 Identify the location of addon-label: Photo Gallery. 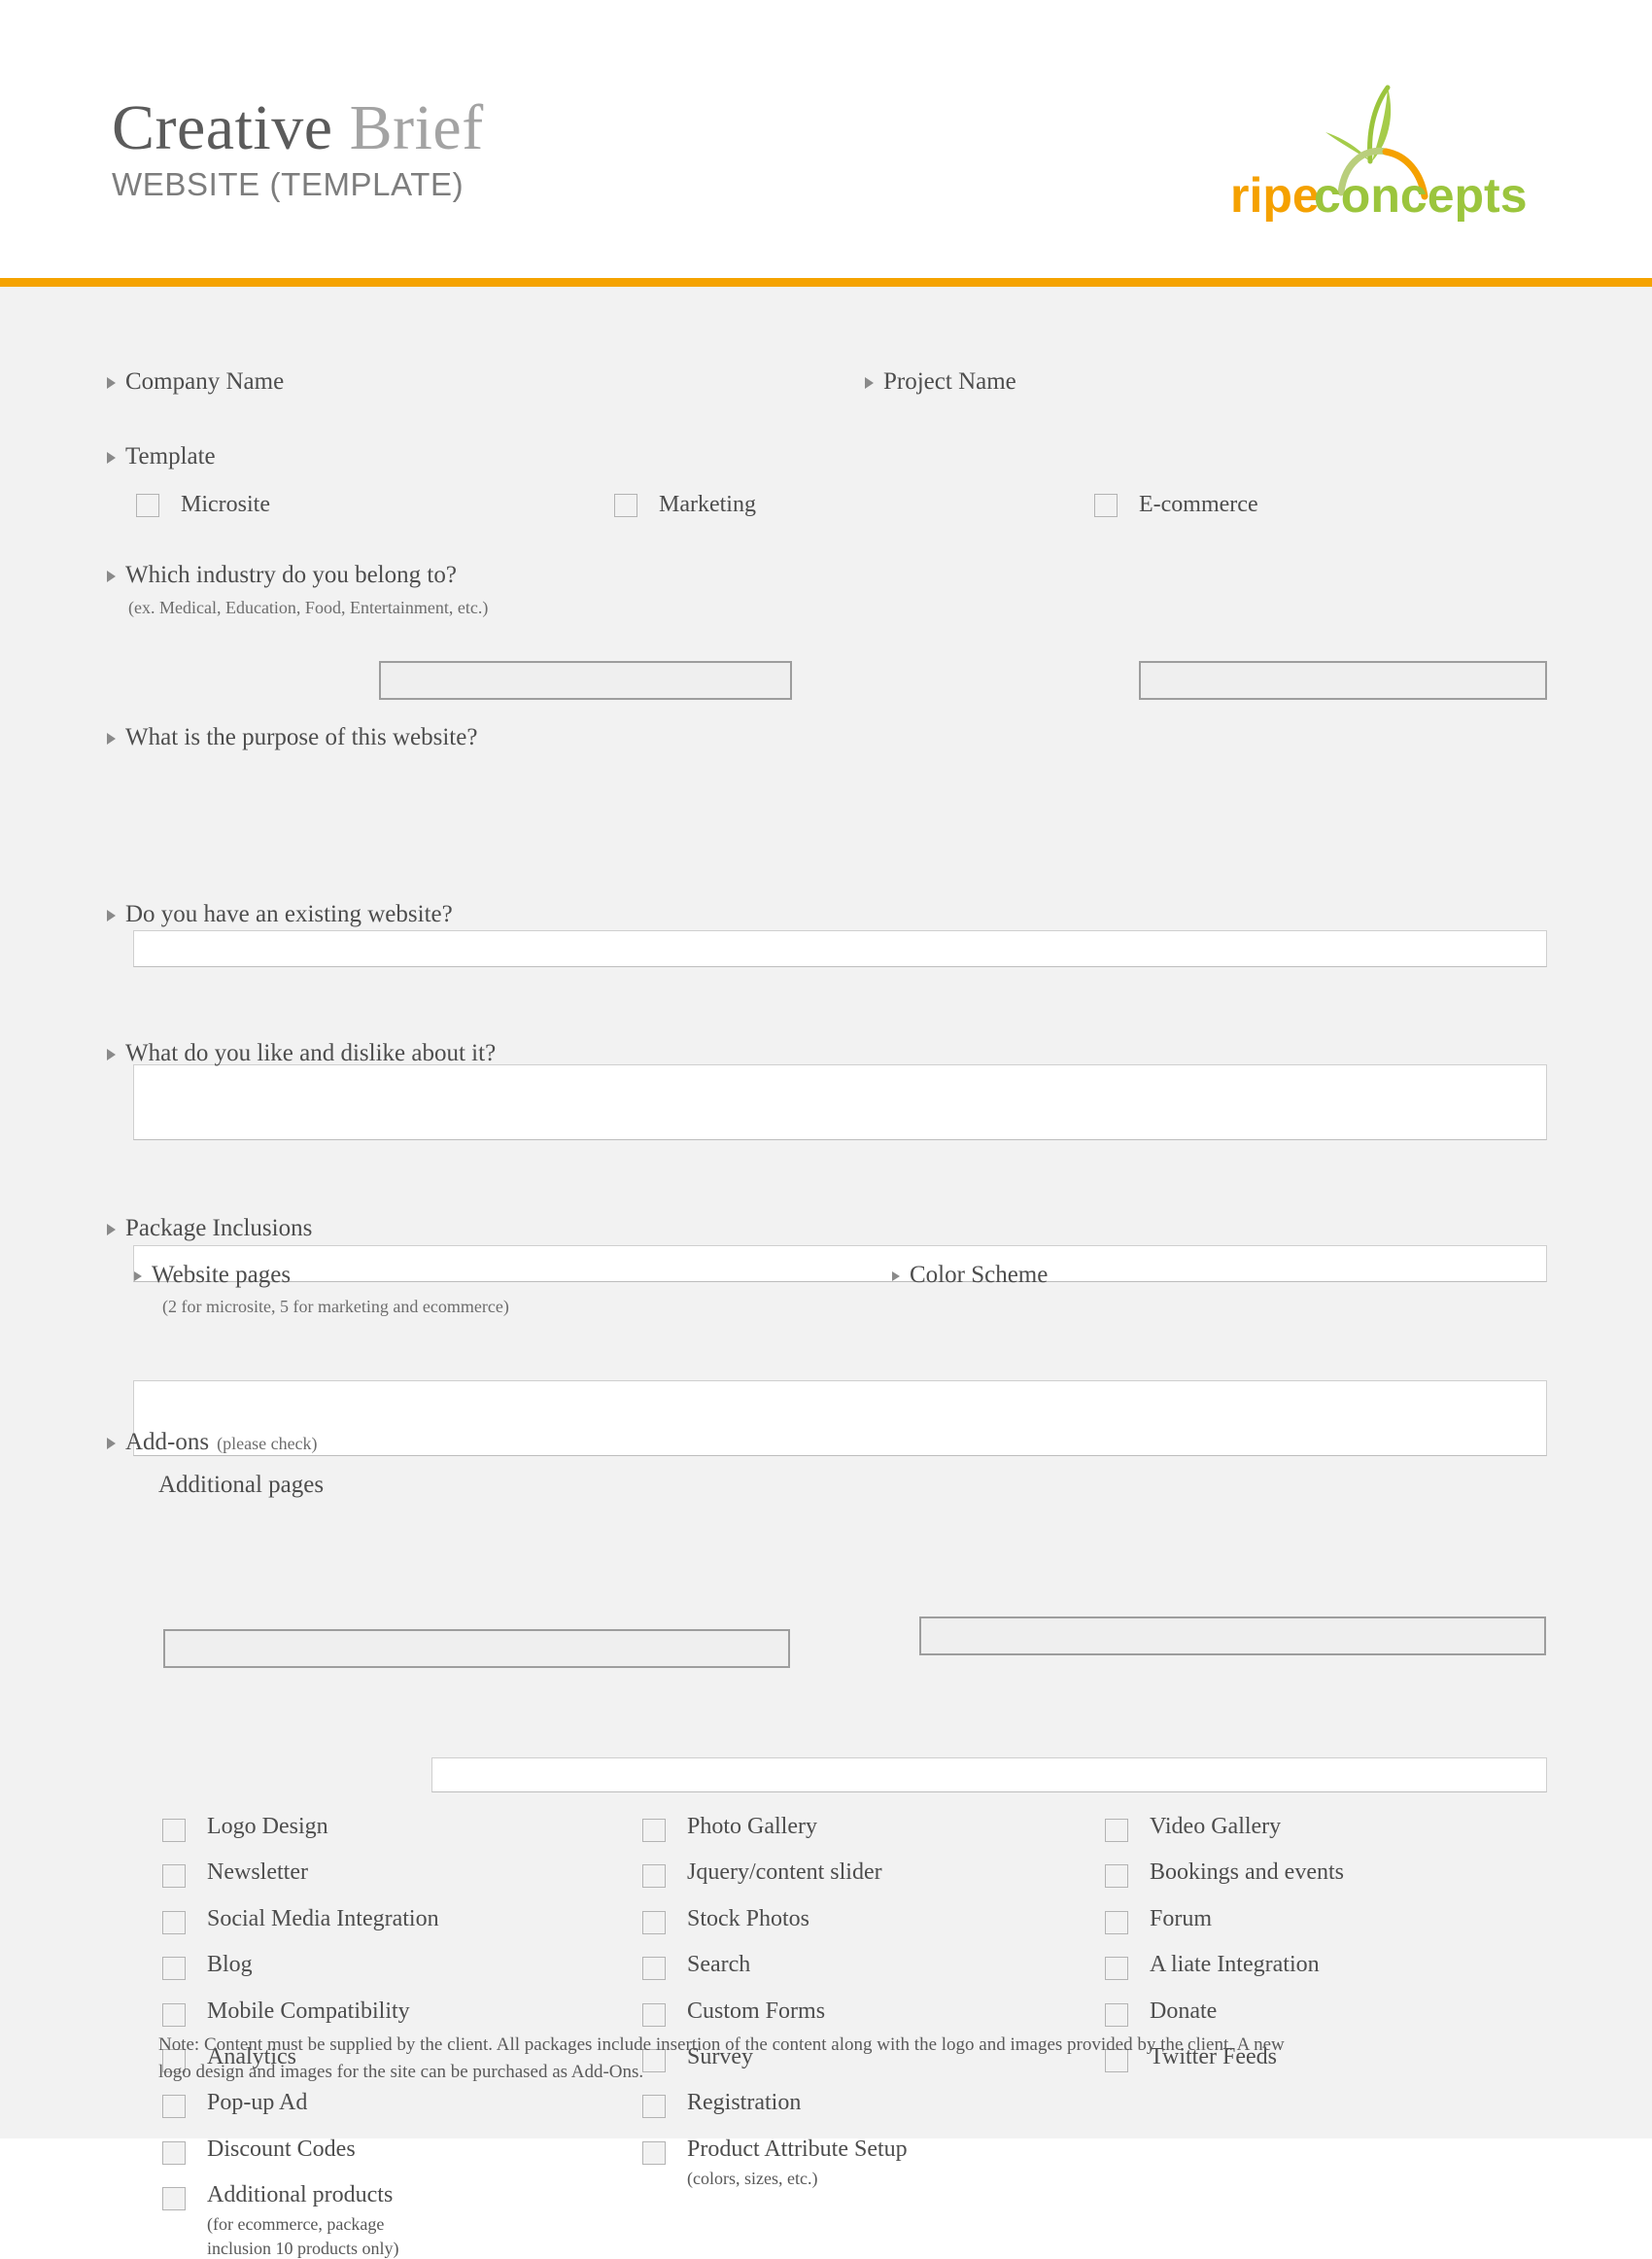
(752, 1826).